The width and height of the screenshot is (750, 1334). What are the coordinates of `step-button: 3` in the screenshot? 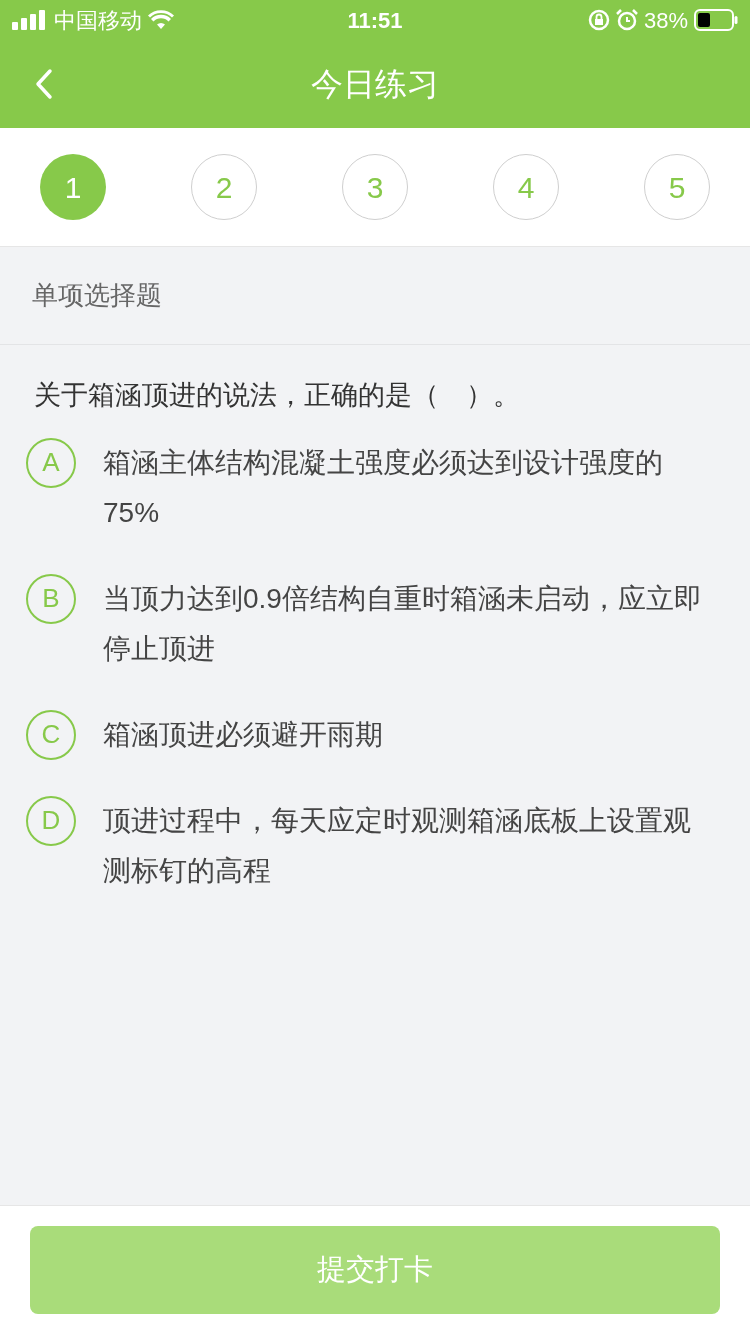 It's located at (375, 187).